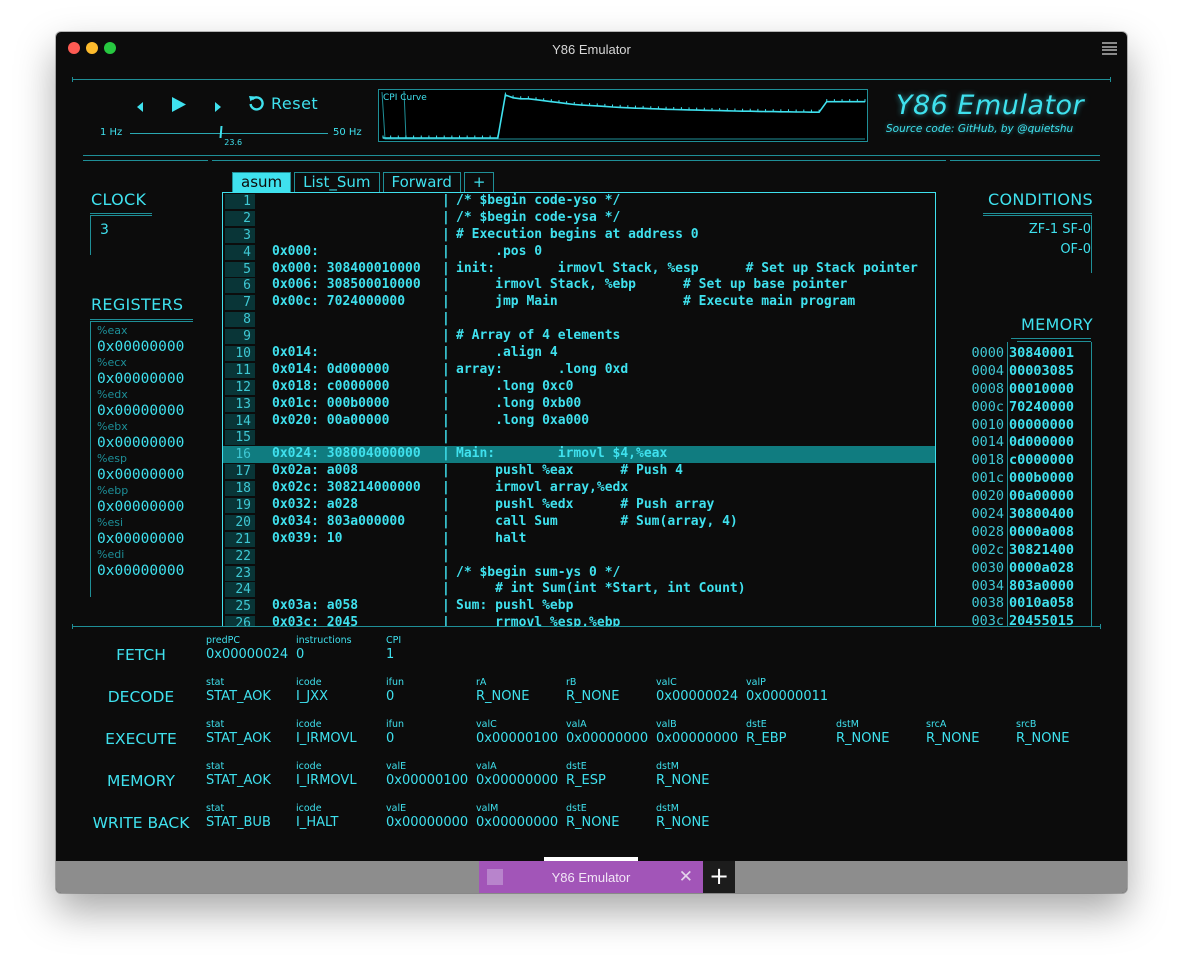 This screenshot has height=973, width=1183. I want to click on code-line: 3 | # Execution begins at address 0, so click(579, 235).